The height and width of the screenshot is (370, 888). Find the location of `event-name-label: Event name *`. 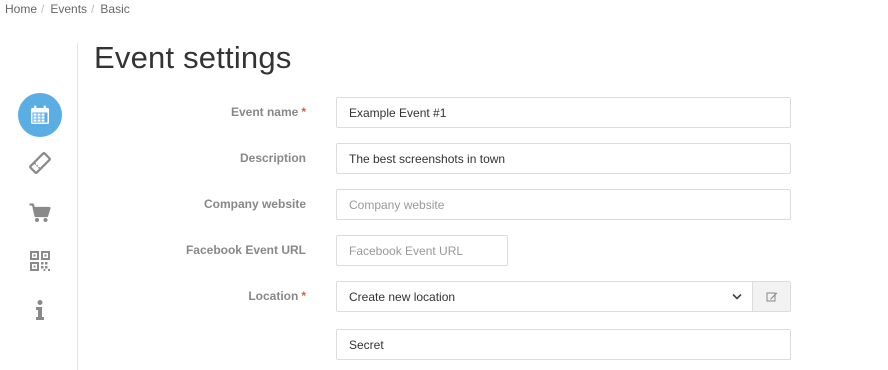

event-name-label: Event name * is located at coordinates (268, 112).